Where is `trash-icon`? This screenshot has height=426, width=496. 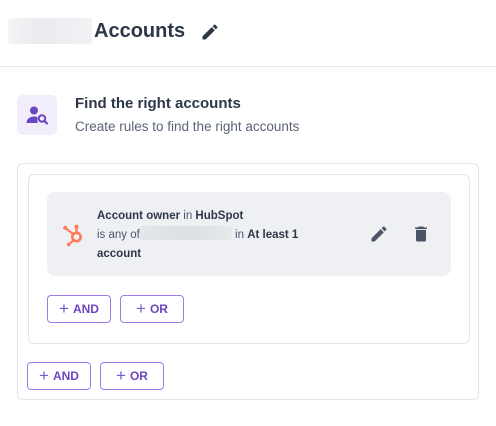 trash-icon is located at coordinates (421, 234).